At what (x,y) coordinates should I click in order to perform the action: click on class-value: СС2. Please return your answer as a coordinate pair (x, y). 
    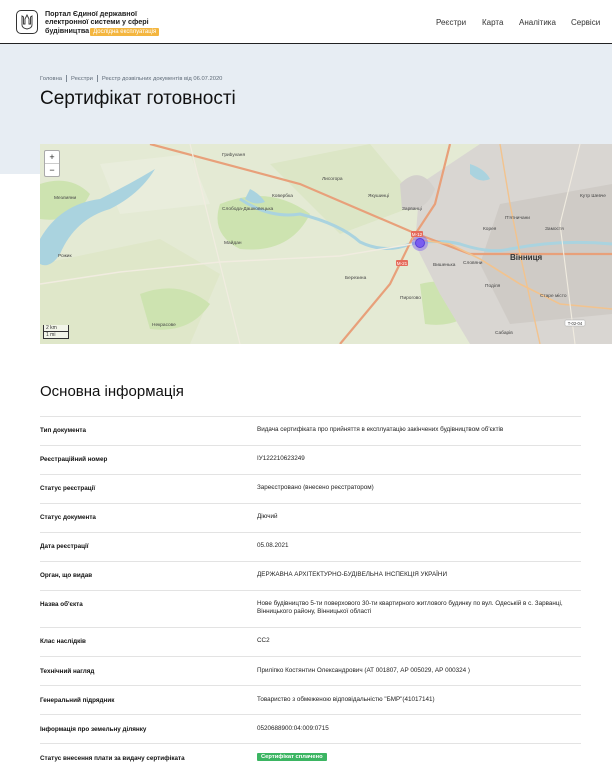
    Looking at the image, I should click on (263, 640).